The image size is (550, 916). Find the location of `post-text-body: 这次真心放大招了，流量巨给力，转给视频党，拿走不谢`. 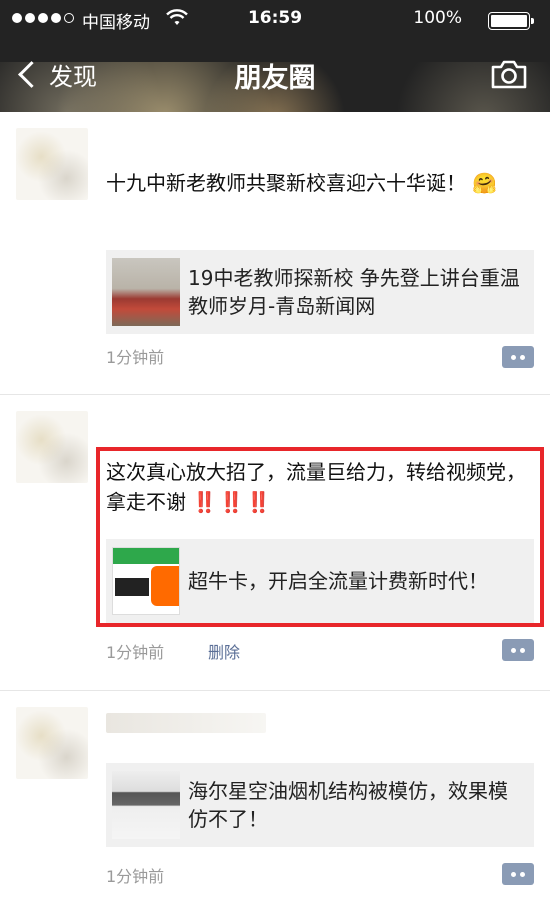

post-text-body: 这次真心放大招了，流量巨给力，转给视频党，拿走不谢 is located at coordinates (316, 487).